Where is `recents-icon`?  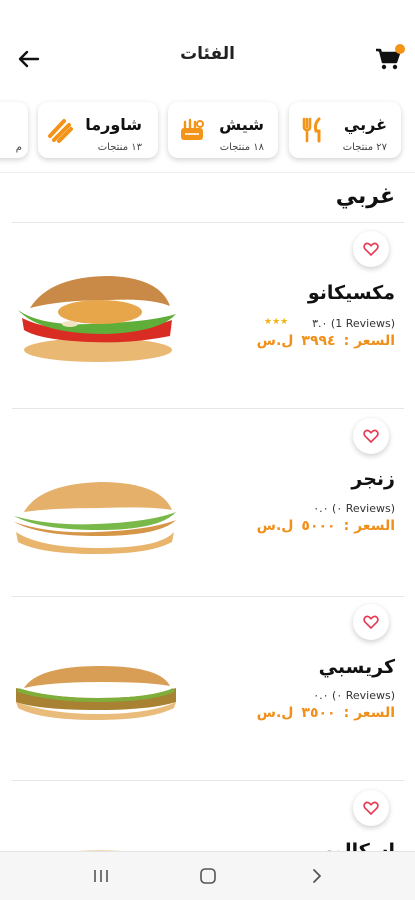 recents-icon is located at coordinates (101, 876).